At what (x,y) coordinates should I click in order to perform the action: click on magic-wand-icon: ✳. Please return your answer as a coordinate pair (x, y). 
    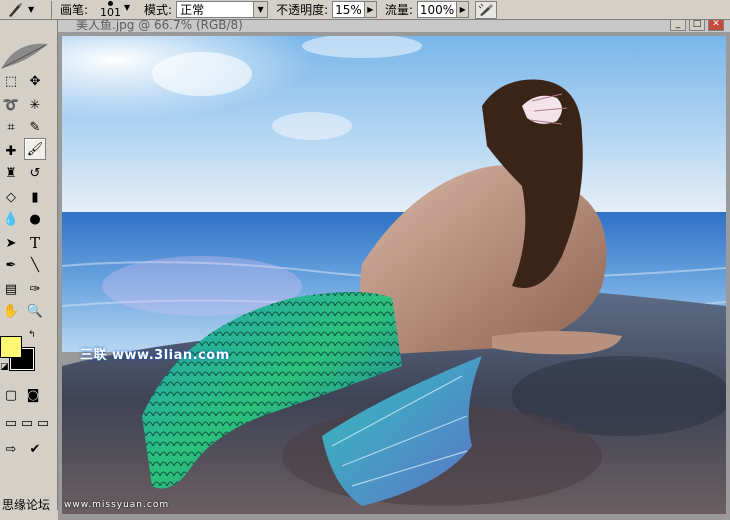
    Looking at the image, I should click on (35, 105).